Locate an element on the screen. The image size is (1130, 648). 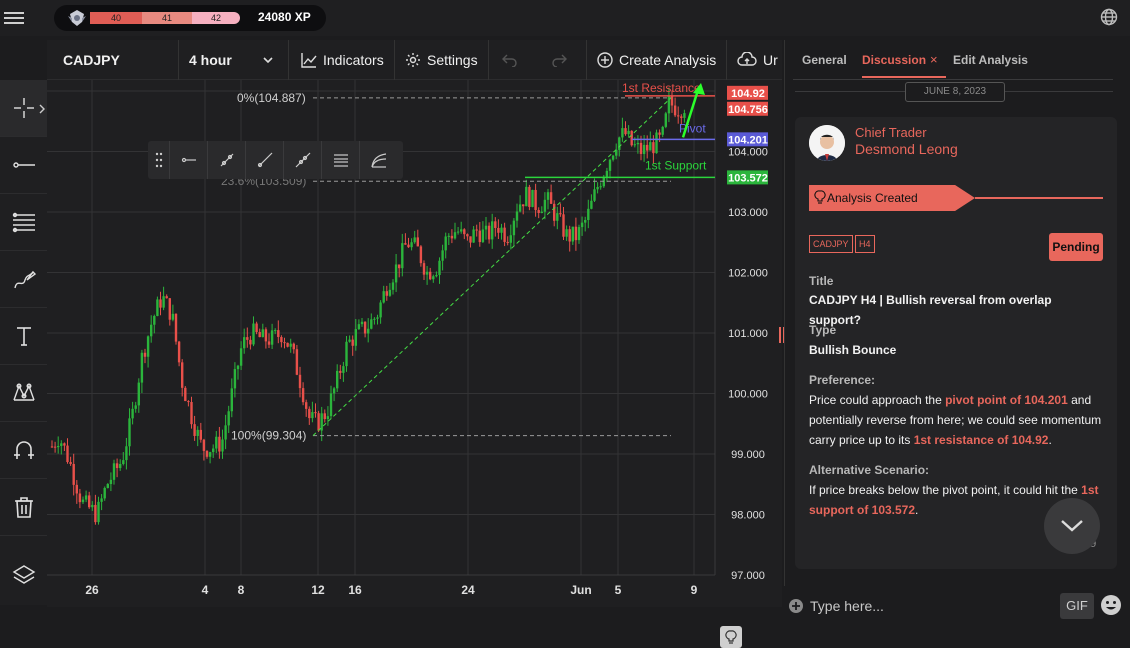
x-tick-label: 4 is located at coordinates (205, 590).